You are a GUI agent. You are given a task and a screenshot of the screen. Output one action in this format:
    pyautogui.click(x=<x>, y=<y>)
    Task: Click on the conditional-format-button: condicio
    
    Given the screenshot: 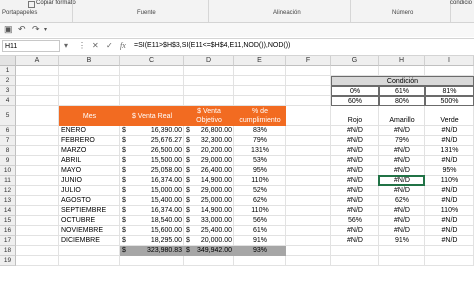 What is the action you would take?
    pyautogui.click(x=461, y=3)
    